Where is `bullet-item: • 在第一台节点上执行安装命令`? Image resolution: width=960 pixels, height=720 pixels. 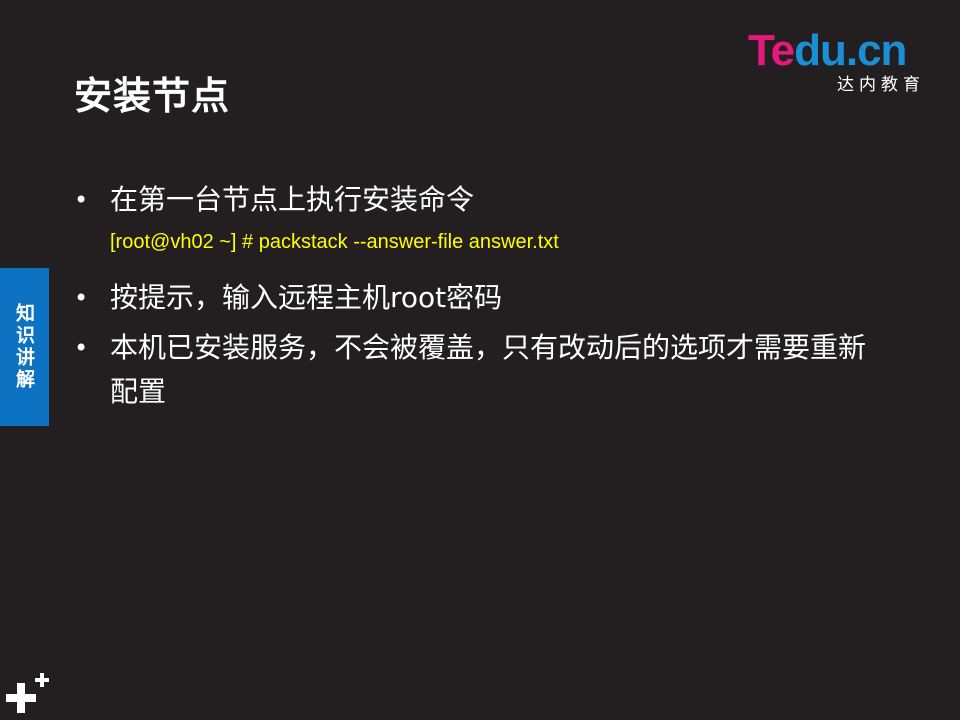 bullet-item: • 在第一台节点上执行安装命令 is located at coordinates (474, 200).